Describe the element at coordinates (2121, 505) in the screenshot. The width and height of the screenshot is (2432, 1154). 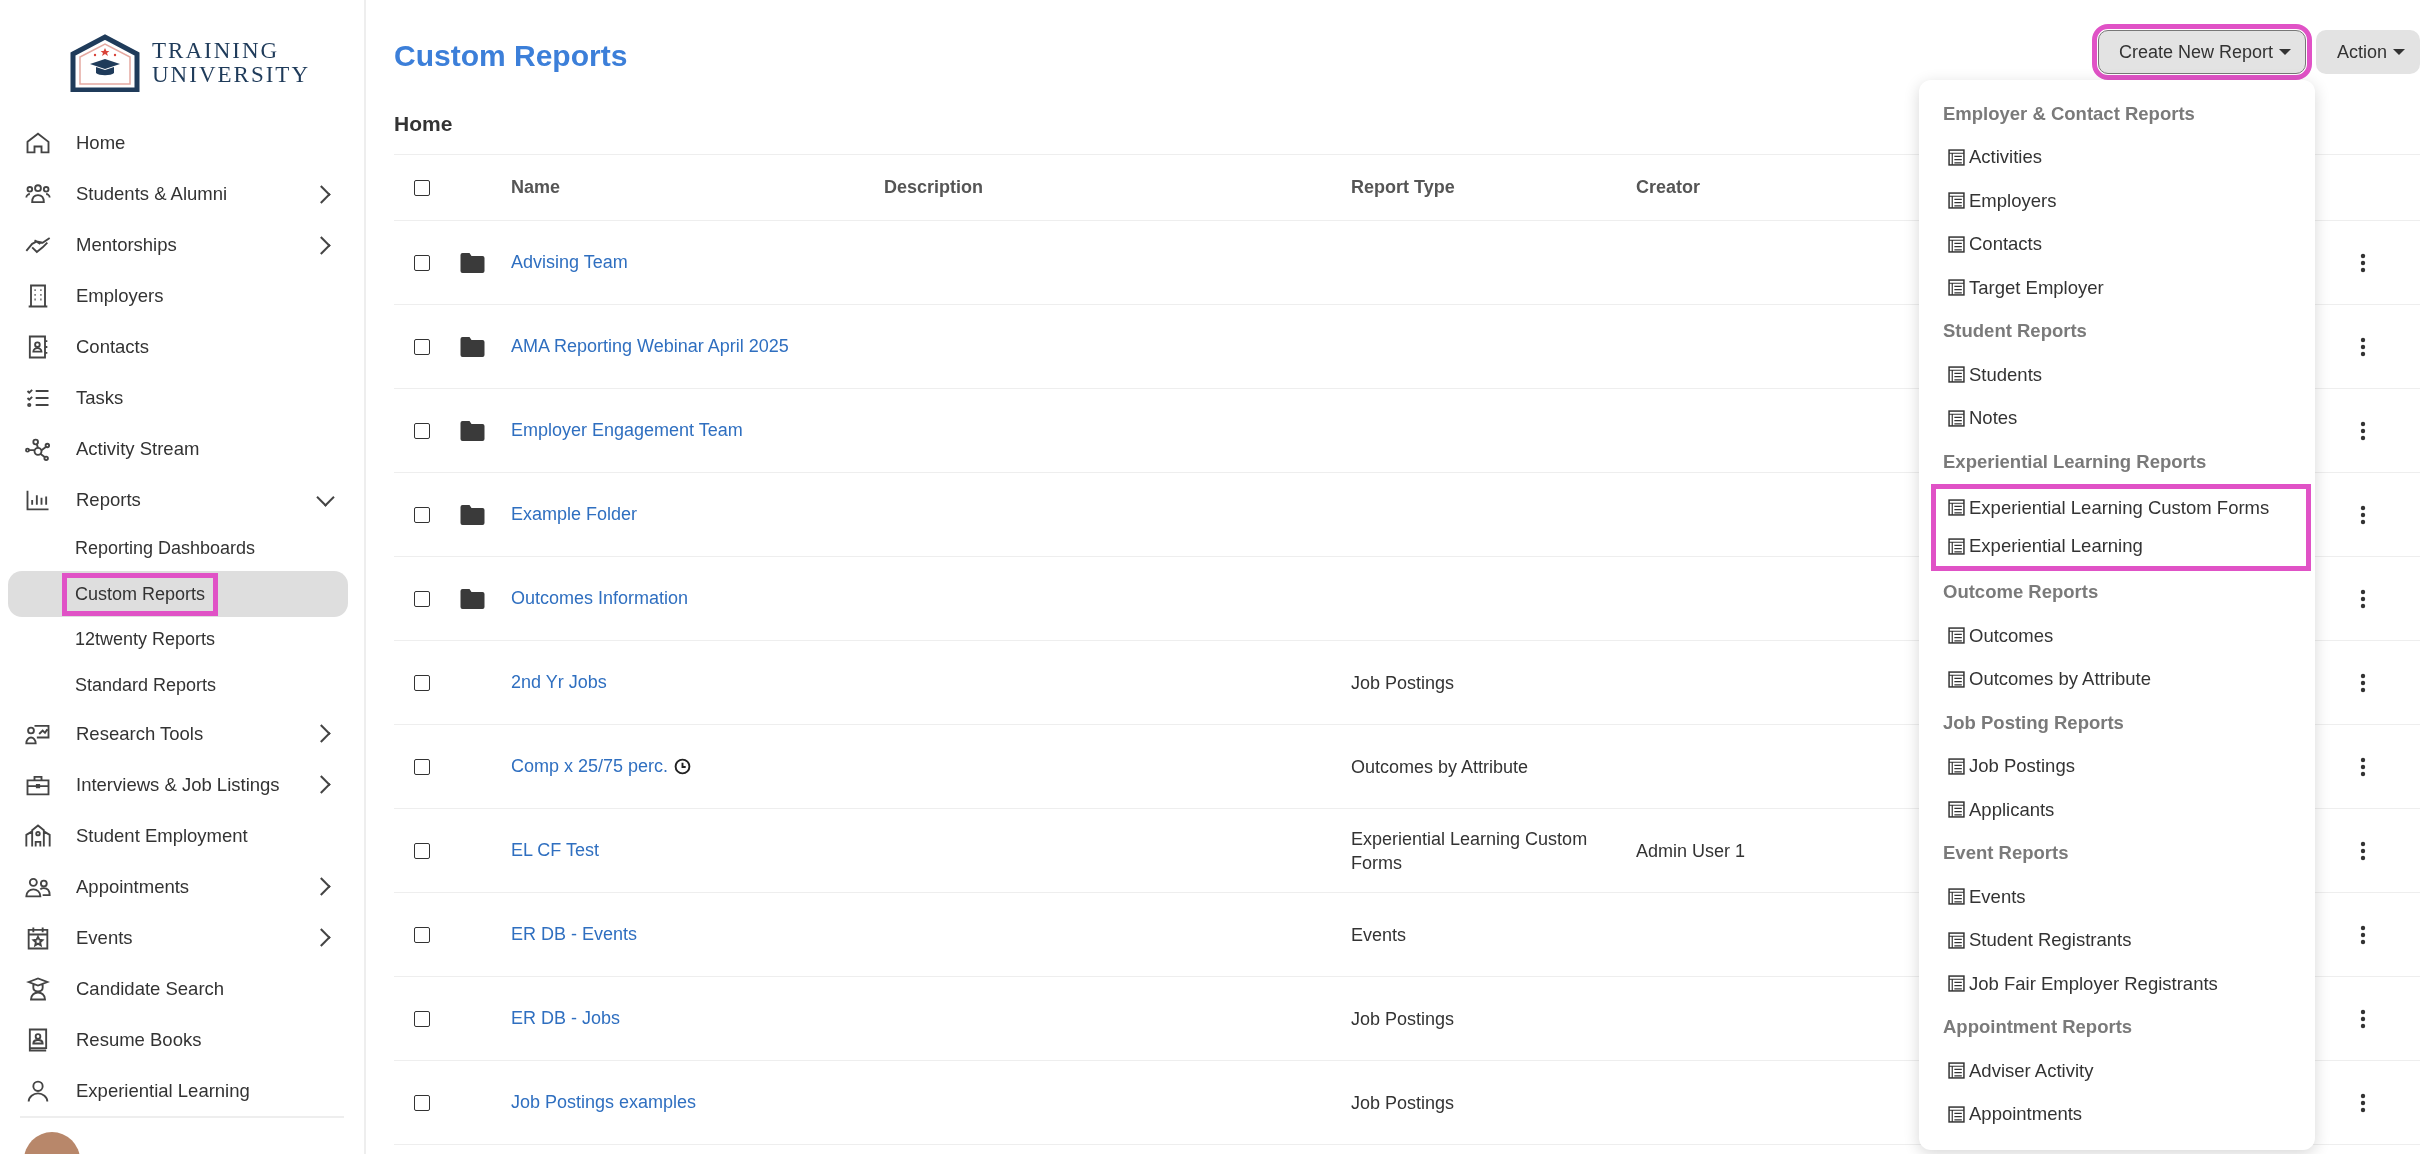
I see `menu-item: Experiential Learning Custom Forms` at that location.